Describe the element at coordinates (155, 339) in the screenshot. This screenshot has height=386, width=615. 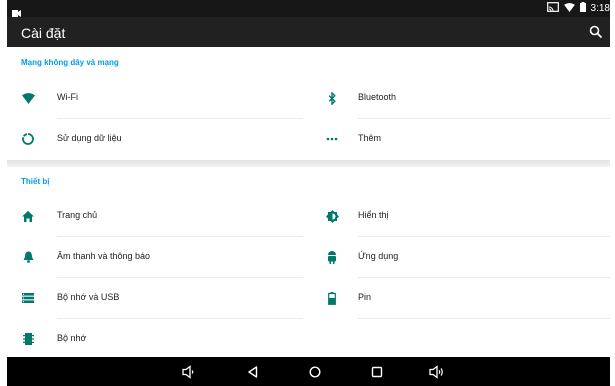
I see `settings-item-memory: Bộ nhớ` at that location.